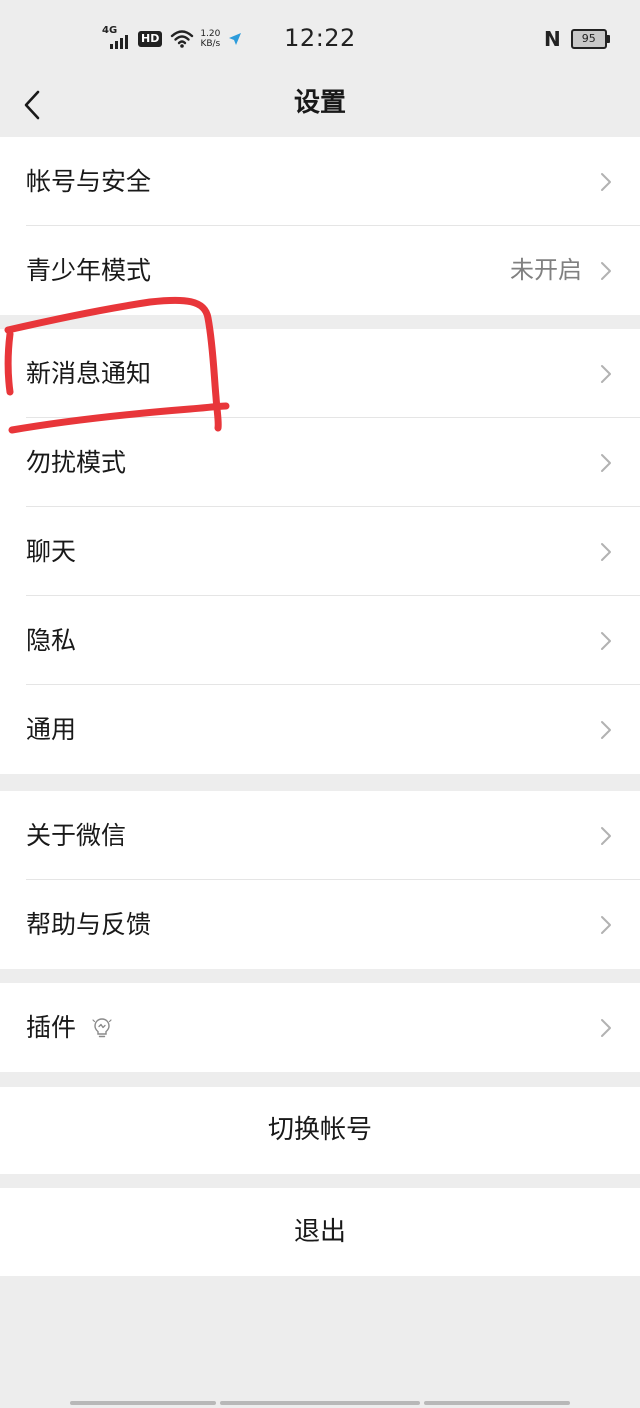  Describe the element at coordinates (51, 551) in the screenshot. I see `settings-item-label: 聊天` at that location.